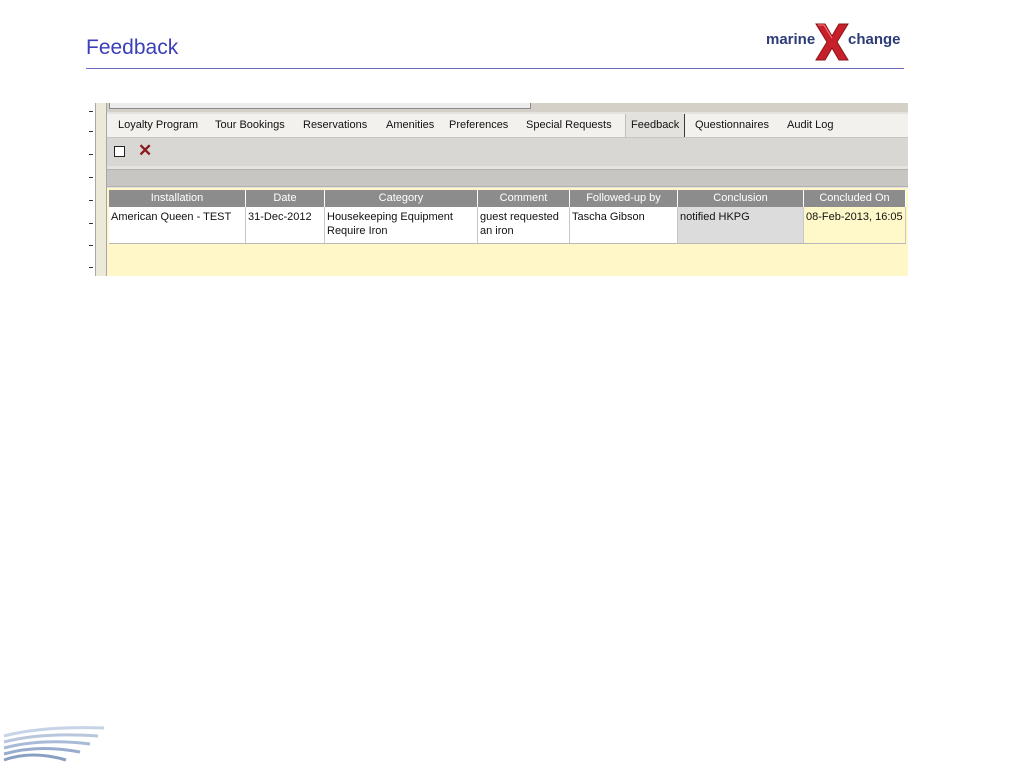 Image resolution: width=1024 pixels, height=768 pixels. What do you see at coordinates (90, 189) in the screenshot?
I see `left-ruler` at bounding box center [90, 189].